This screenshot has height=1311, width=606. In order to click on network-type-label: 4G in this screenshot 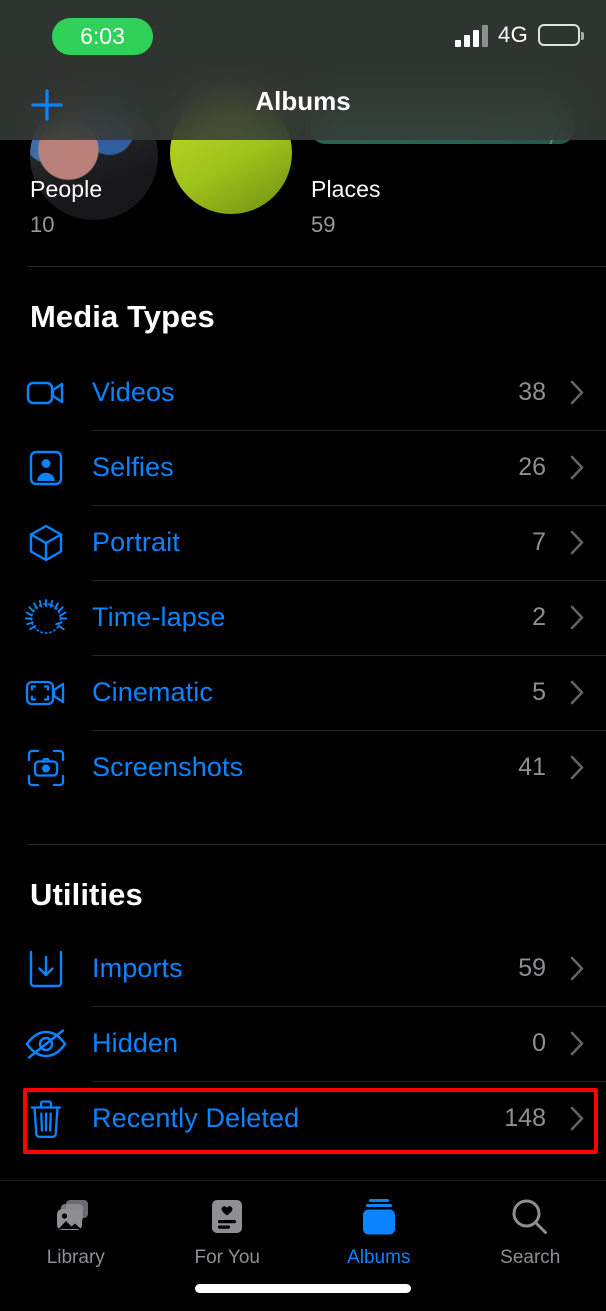, I will do `click(513, 34)`.